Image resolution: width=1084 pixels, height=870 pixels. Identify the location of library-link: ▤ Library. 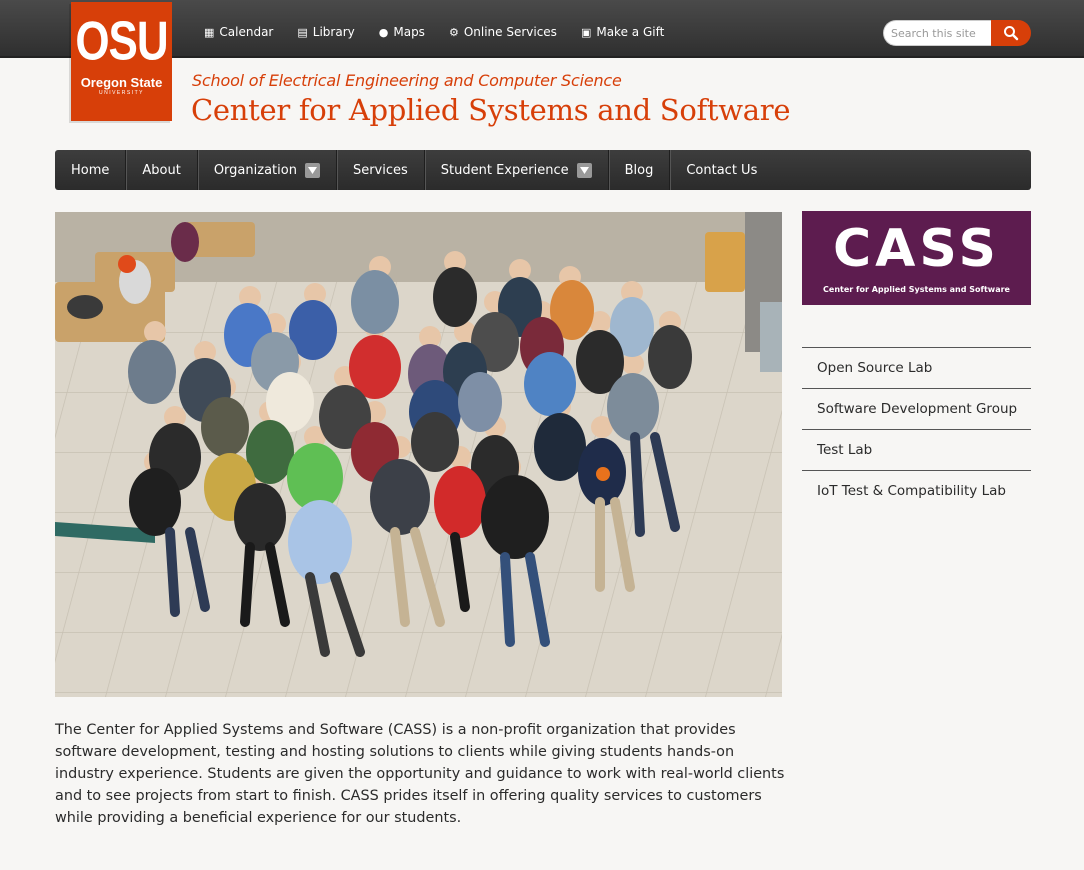
(325, 32).